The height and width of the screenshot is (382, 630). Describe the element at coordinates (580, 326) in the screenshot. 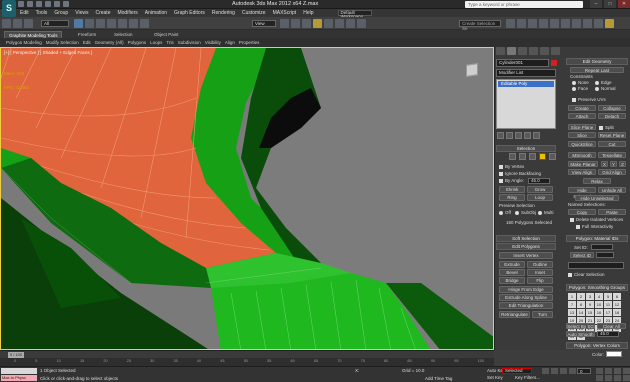

I see `select-by-sg-button: Select By SG` at that location.